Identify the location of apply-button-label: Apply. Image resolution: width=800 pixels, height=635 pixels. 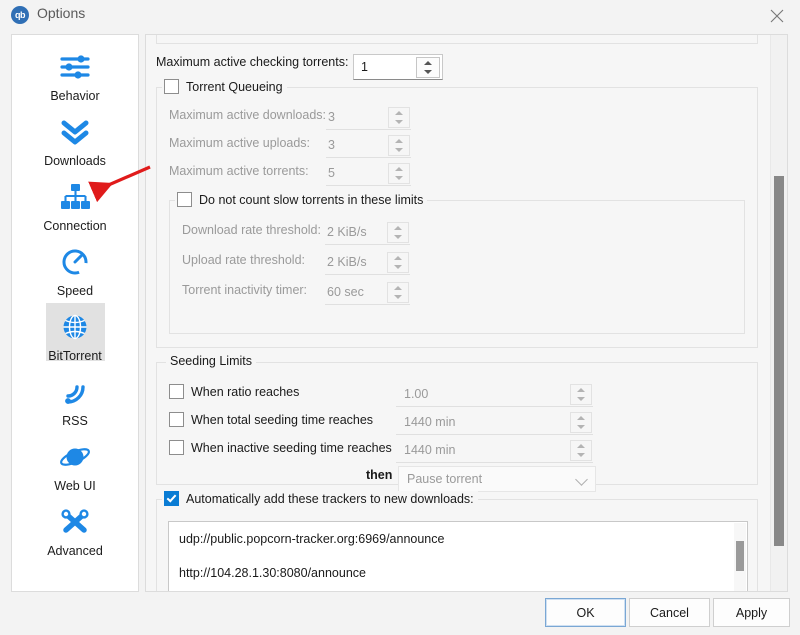
(751, 612).